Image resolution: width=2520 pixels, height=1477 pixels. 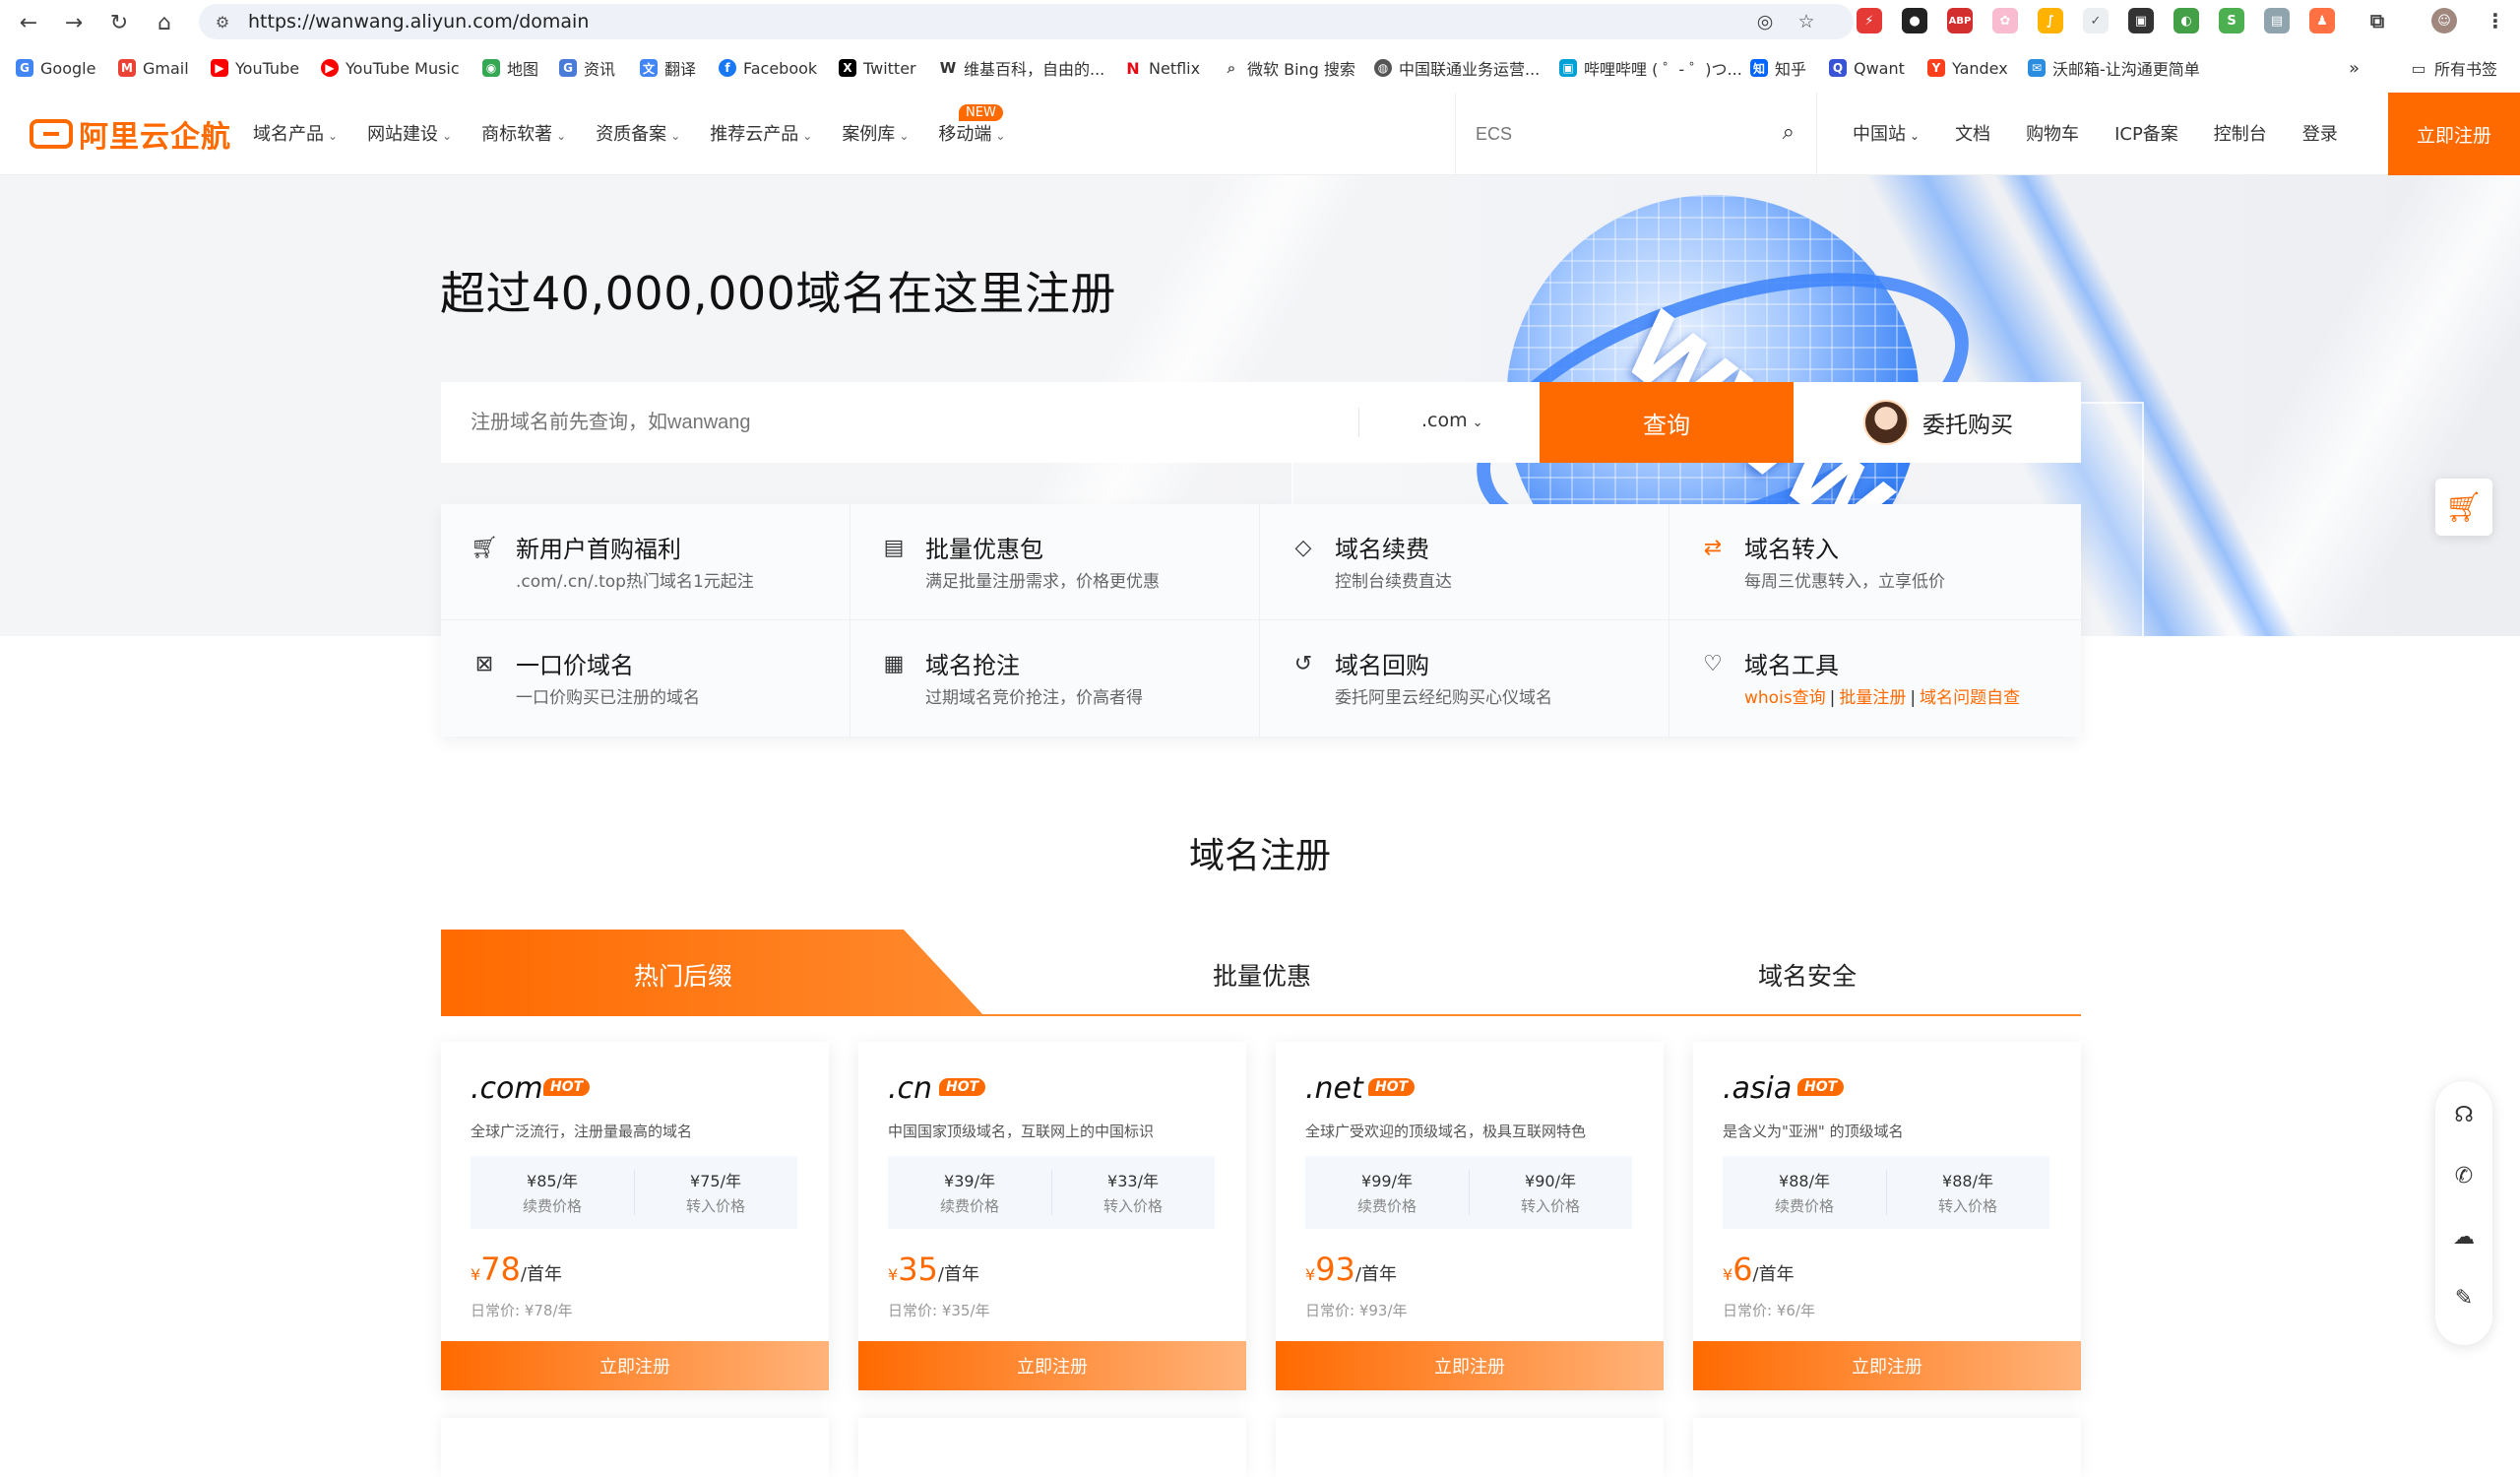 What do you see at coordinates (638, 133) in the screenshot?
I see `nav-item: 资质备案 ⌄` at bounding box center [638, 133].